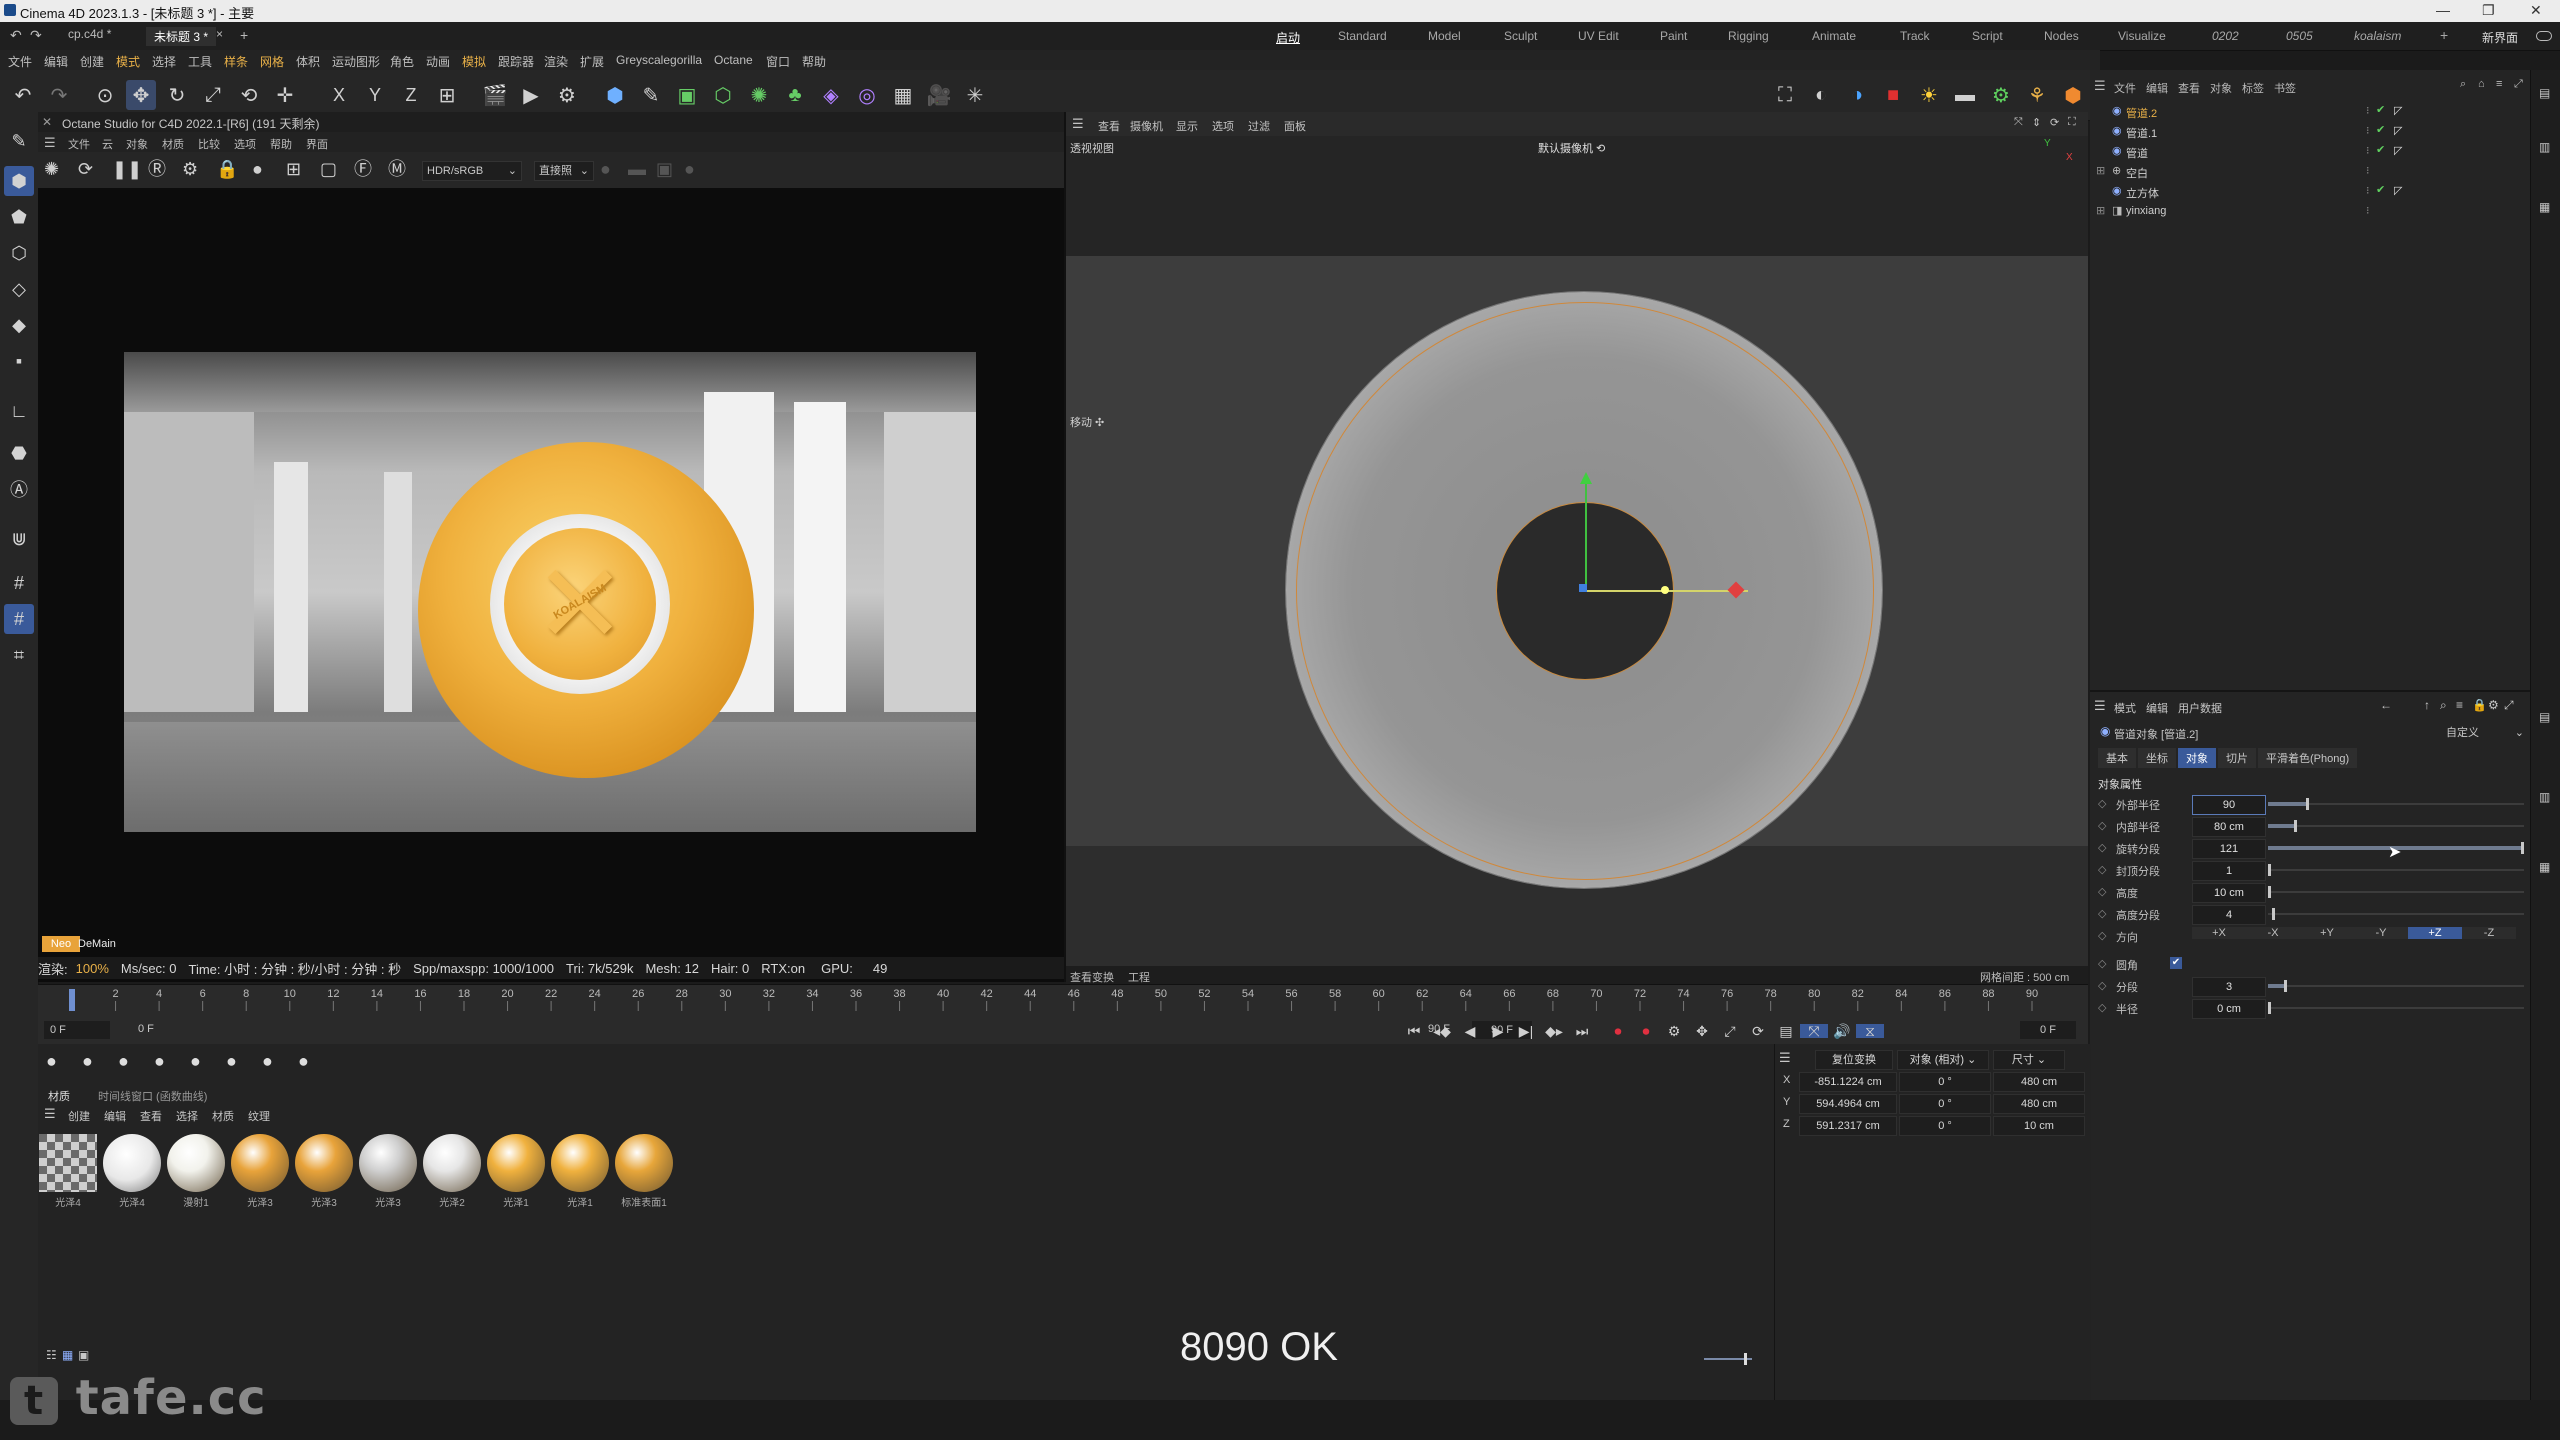 The image size is (2560, 1440). What do you see at coordinates (814, 61) in the screenshot?
I see `menu-help: 帮助` at bounding box center [814, 61].